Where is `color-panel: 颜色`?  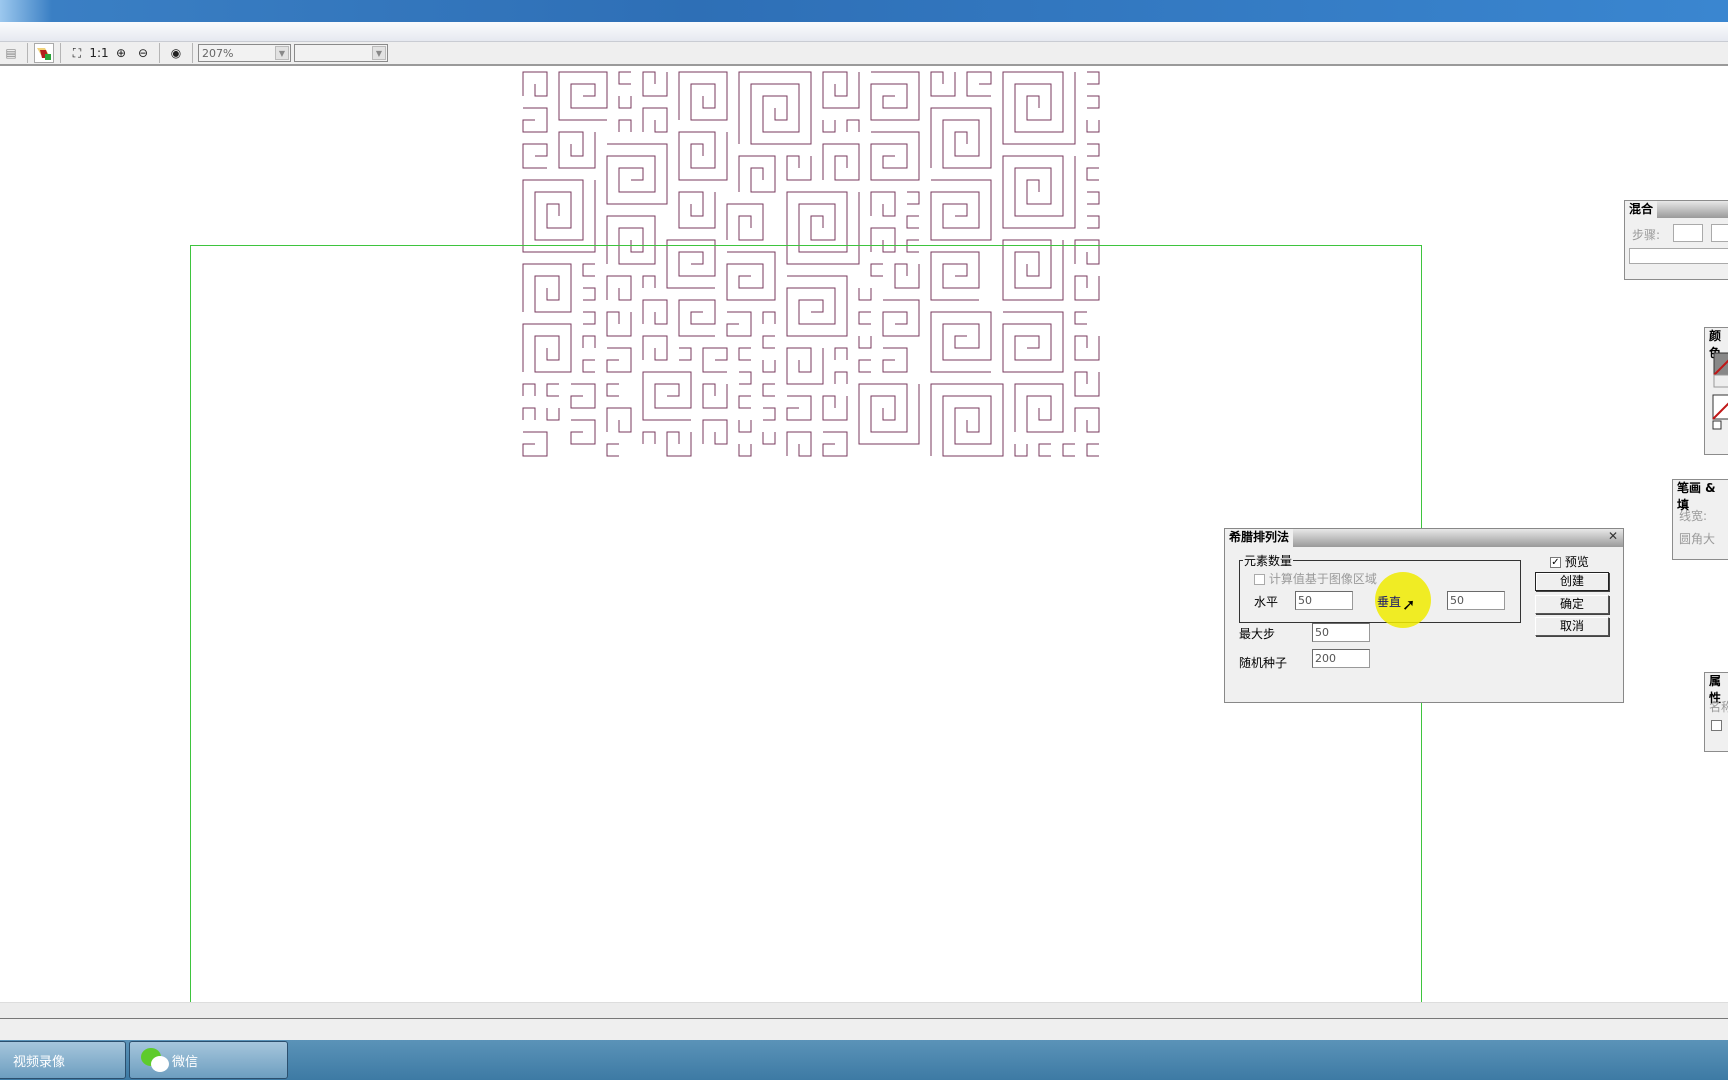
color-panel: 颜色 is located at coordinates (1716, 391).